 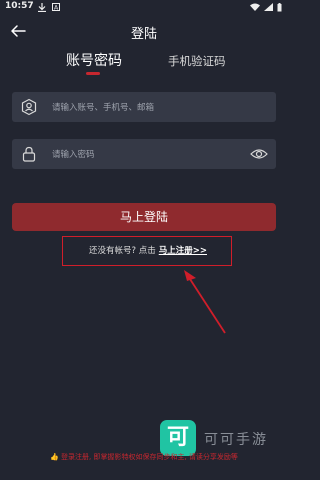 What do you see at coordinates (144, 7) in the screenshot?
I see `status-bar: 10:57 A` at bounding box center [144, 7].